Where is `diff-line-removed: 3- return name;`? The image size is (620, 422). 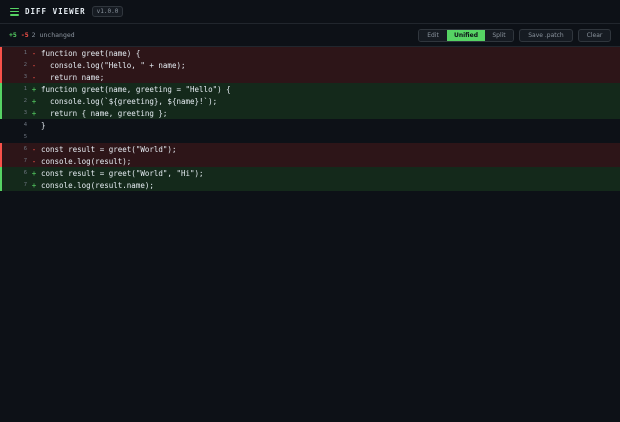
diff-line-removed: 3- return name; is located at coordinates (310, 77).